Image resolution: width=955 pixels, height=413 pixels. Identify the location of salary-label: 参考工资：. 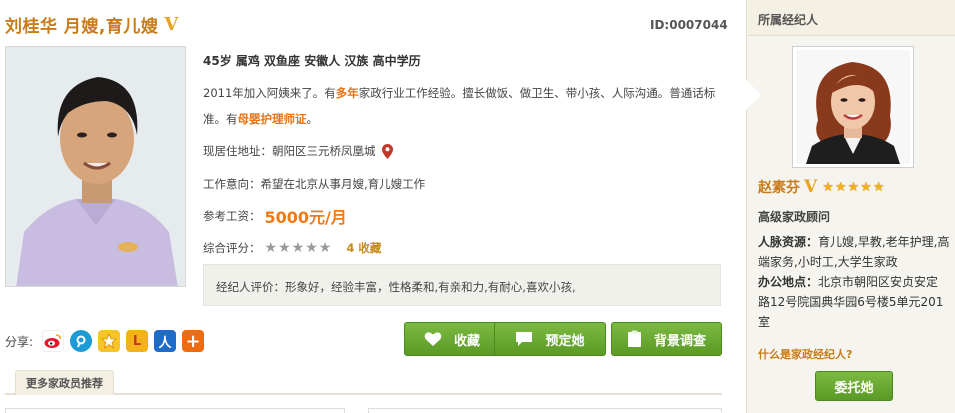
(232, 216).